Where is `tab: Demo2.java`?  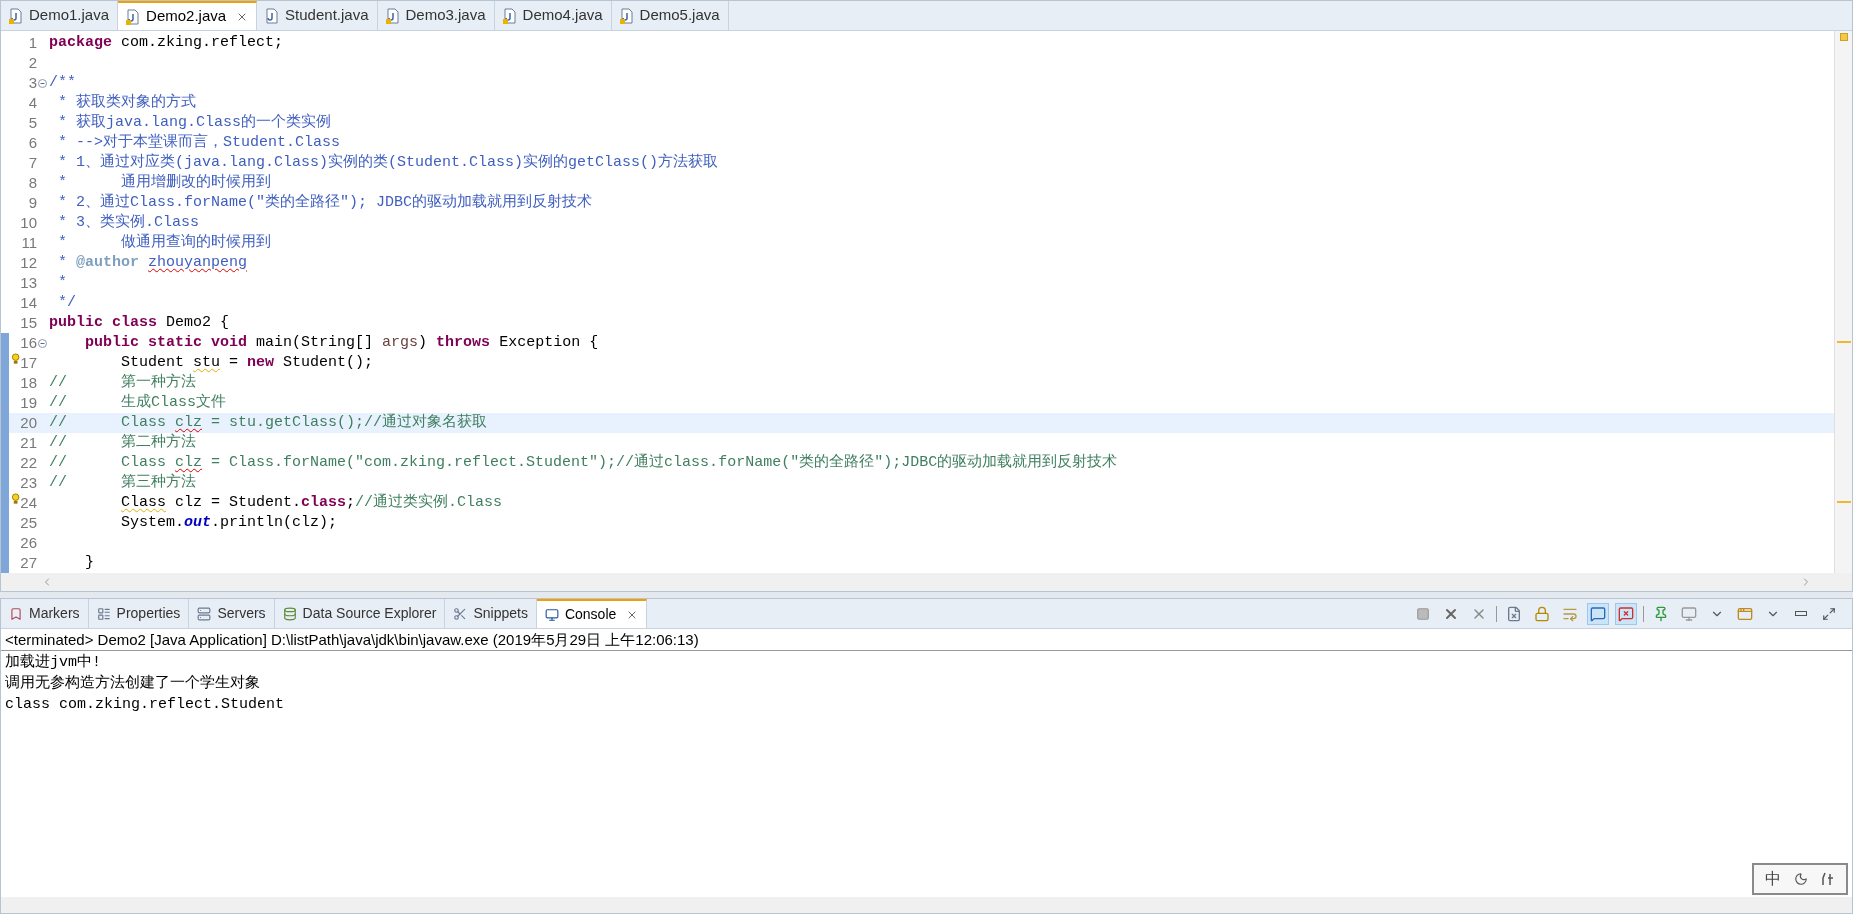
tab: Demo2.java is located at coordinates (188, 15).